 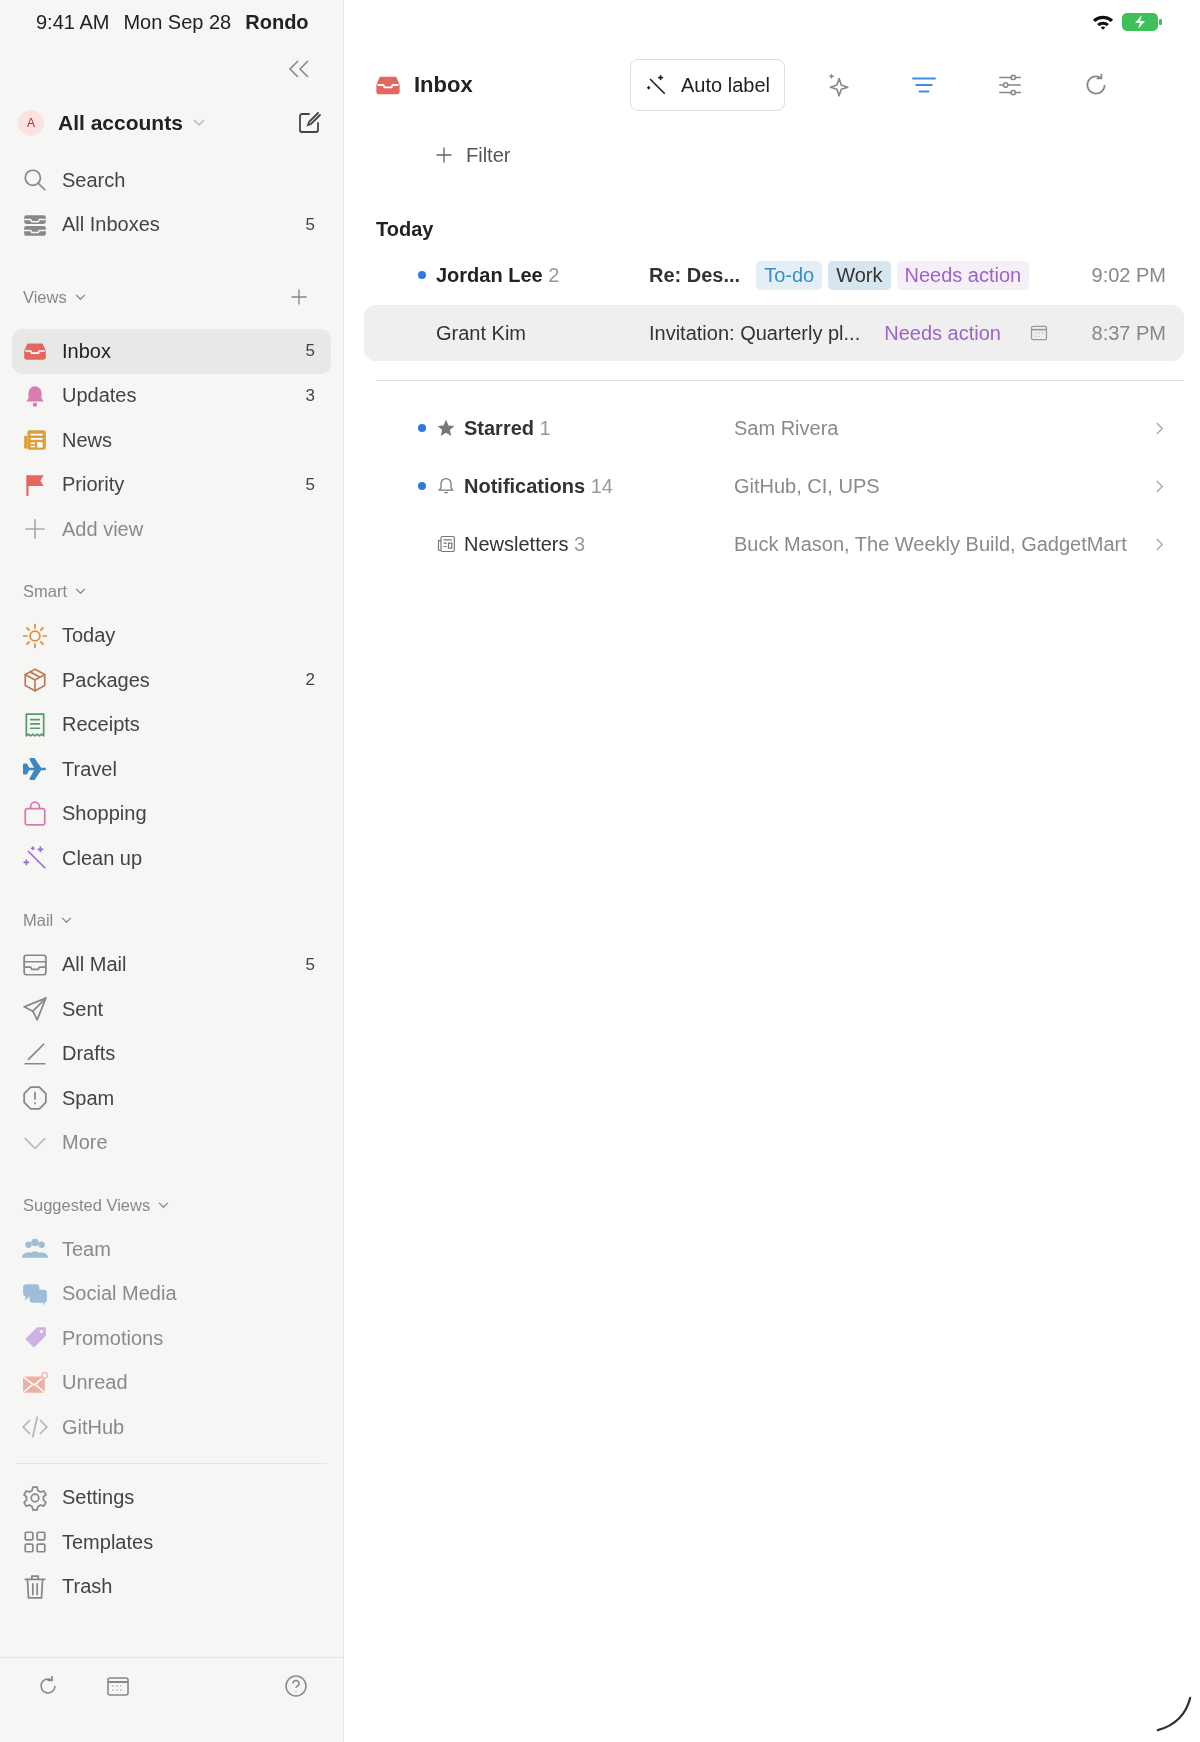 What do you see at coordinates (405, 229) in the screenshot?
I see `group-title: Today` at bounding box center [405, 229].